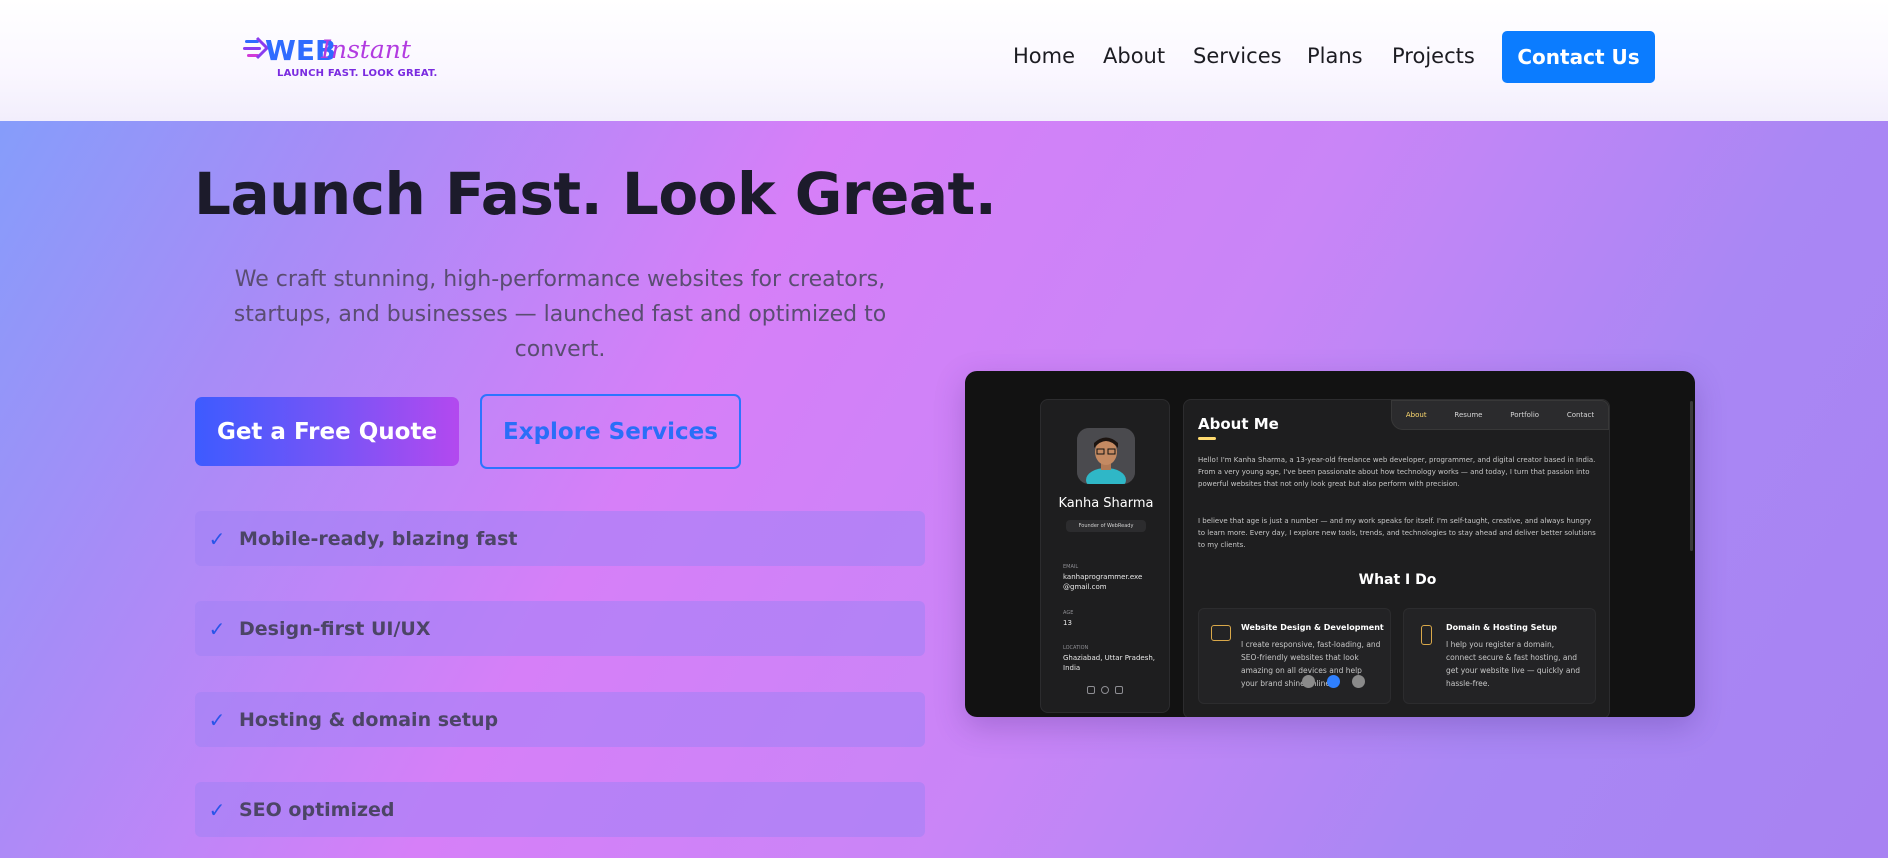  Describe the element at coordinates (327, 431) in the screenshot. I see `get-free-quote-button: Get a Free Quote` at that location.